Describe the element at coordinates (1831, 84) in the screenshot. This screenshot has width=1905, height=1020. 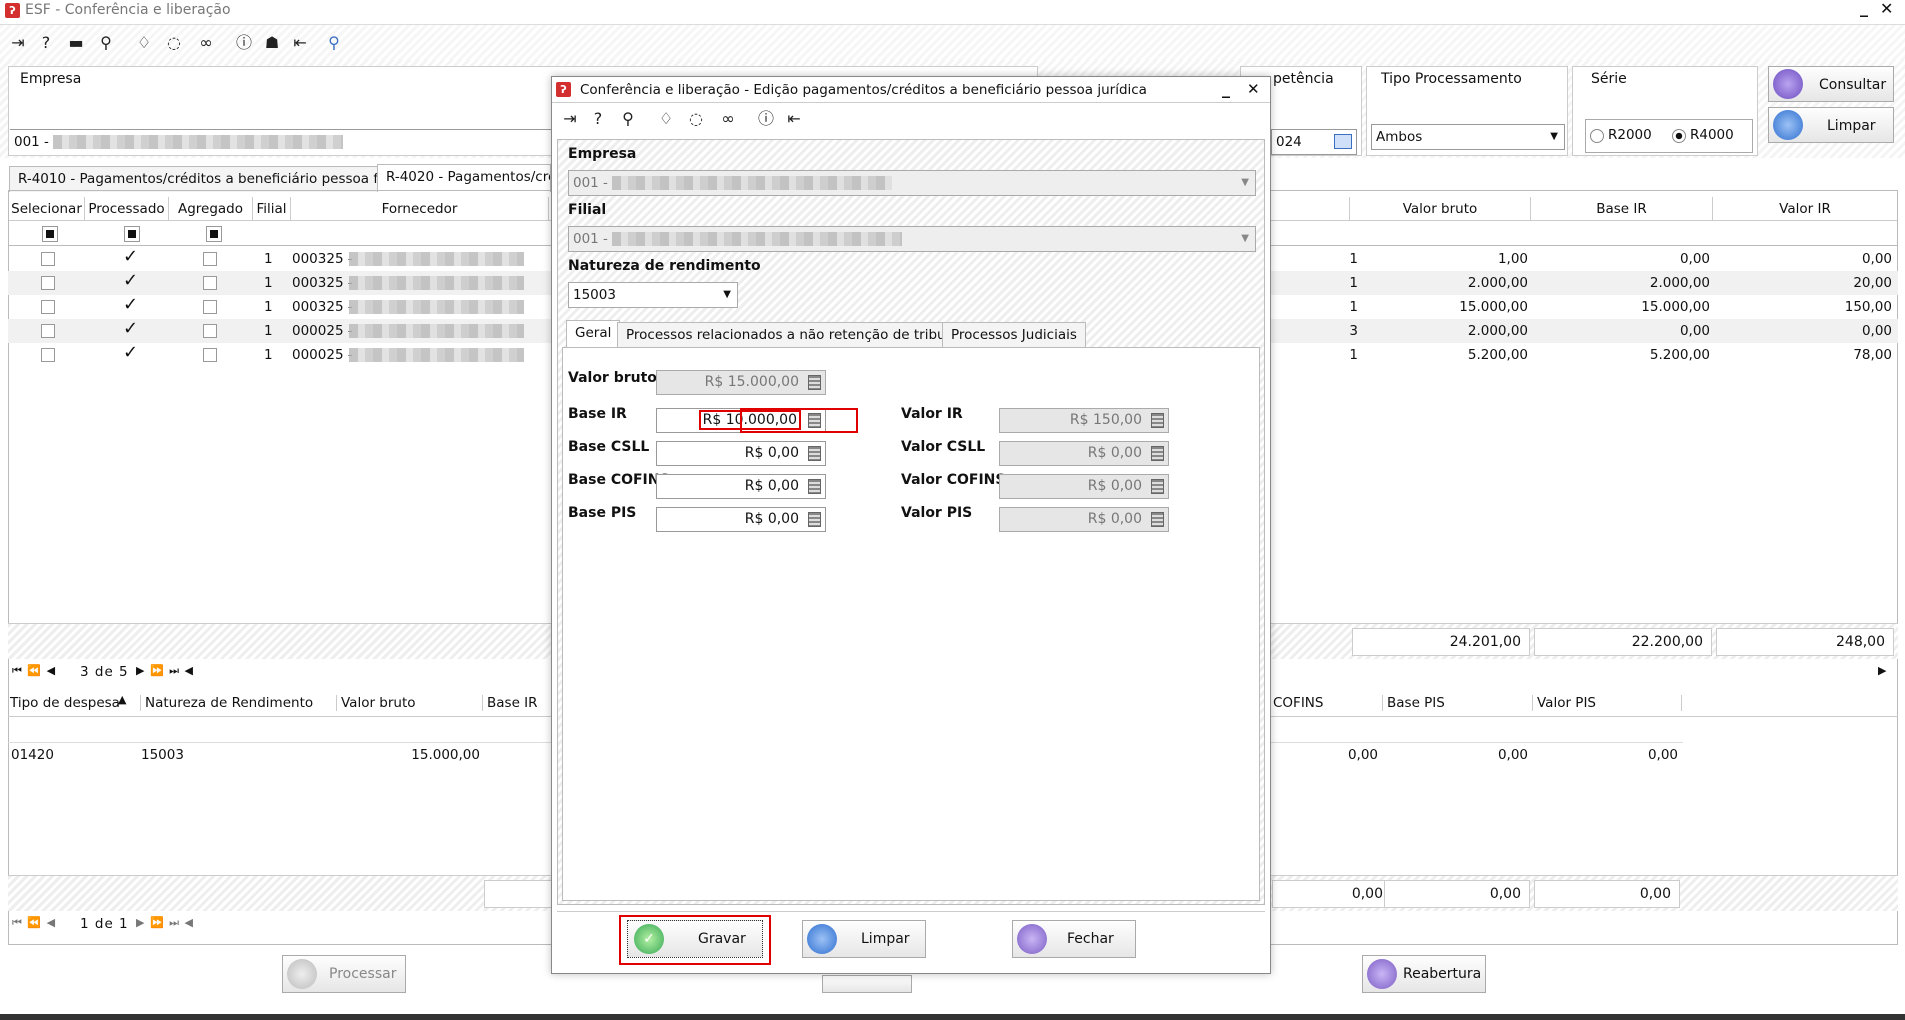
I see `consultar-button: Consultar` at that location.